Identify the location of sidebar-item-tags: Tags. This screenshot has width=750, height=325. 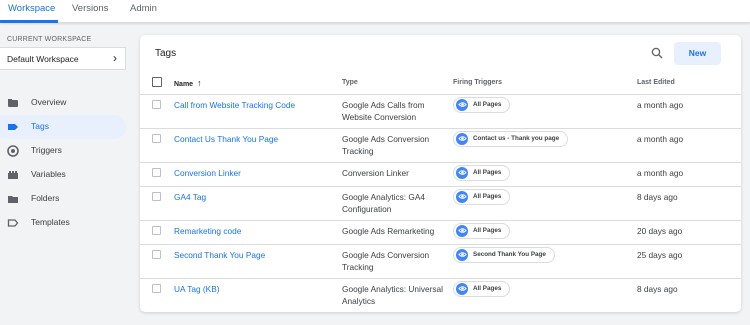
(63, 127).